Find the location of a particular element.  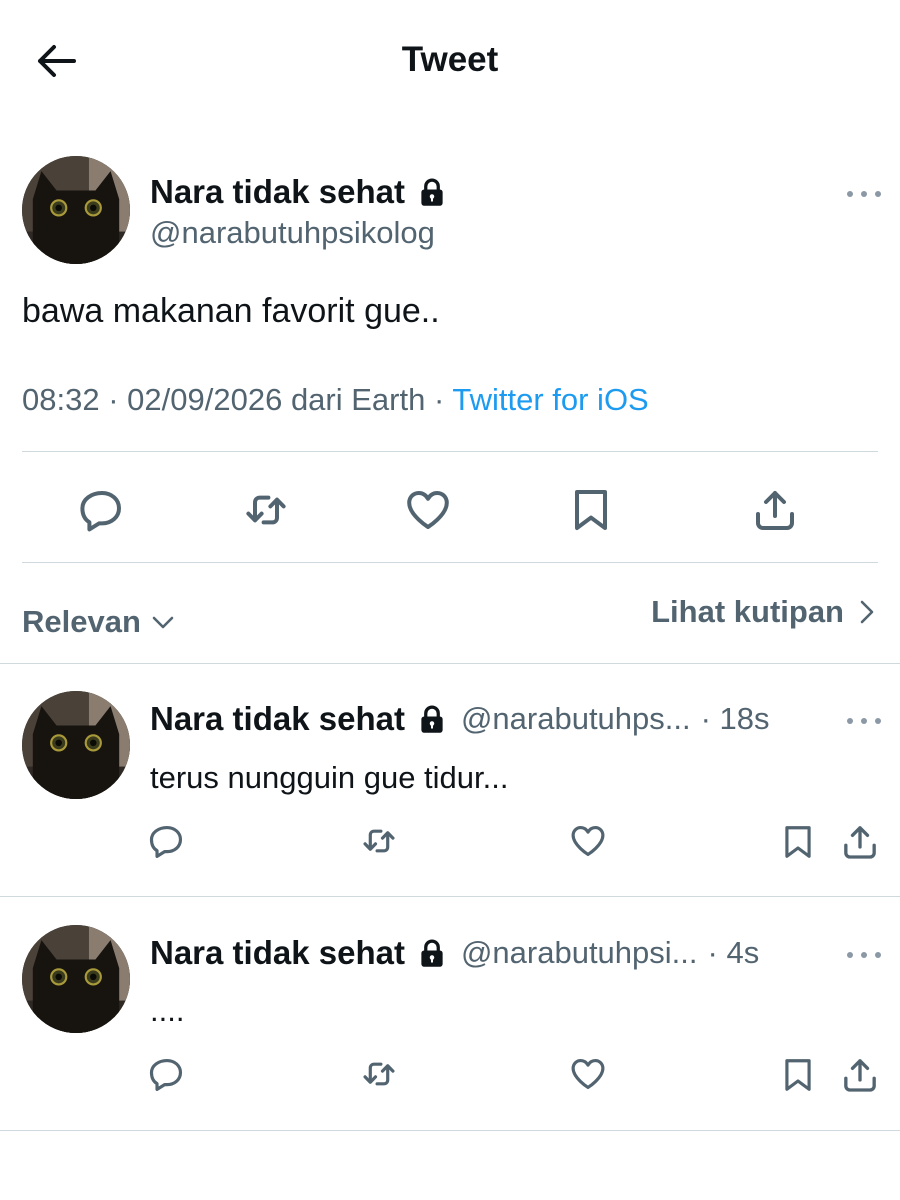

reply-author: Nara tidak sehat @narabutuhps... · 18s is located at coordinates (460, 719).